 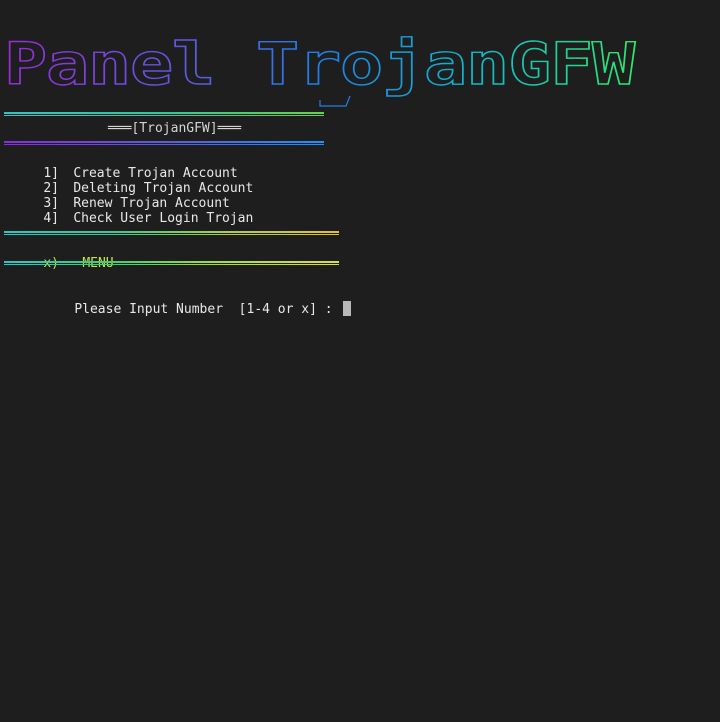 I want to click on menu-item-number: 4], so click(x=51, y=218).